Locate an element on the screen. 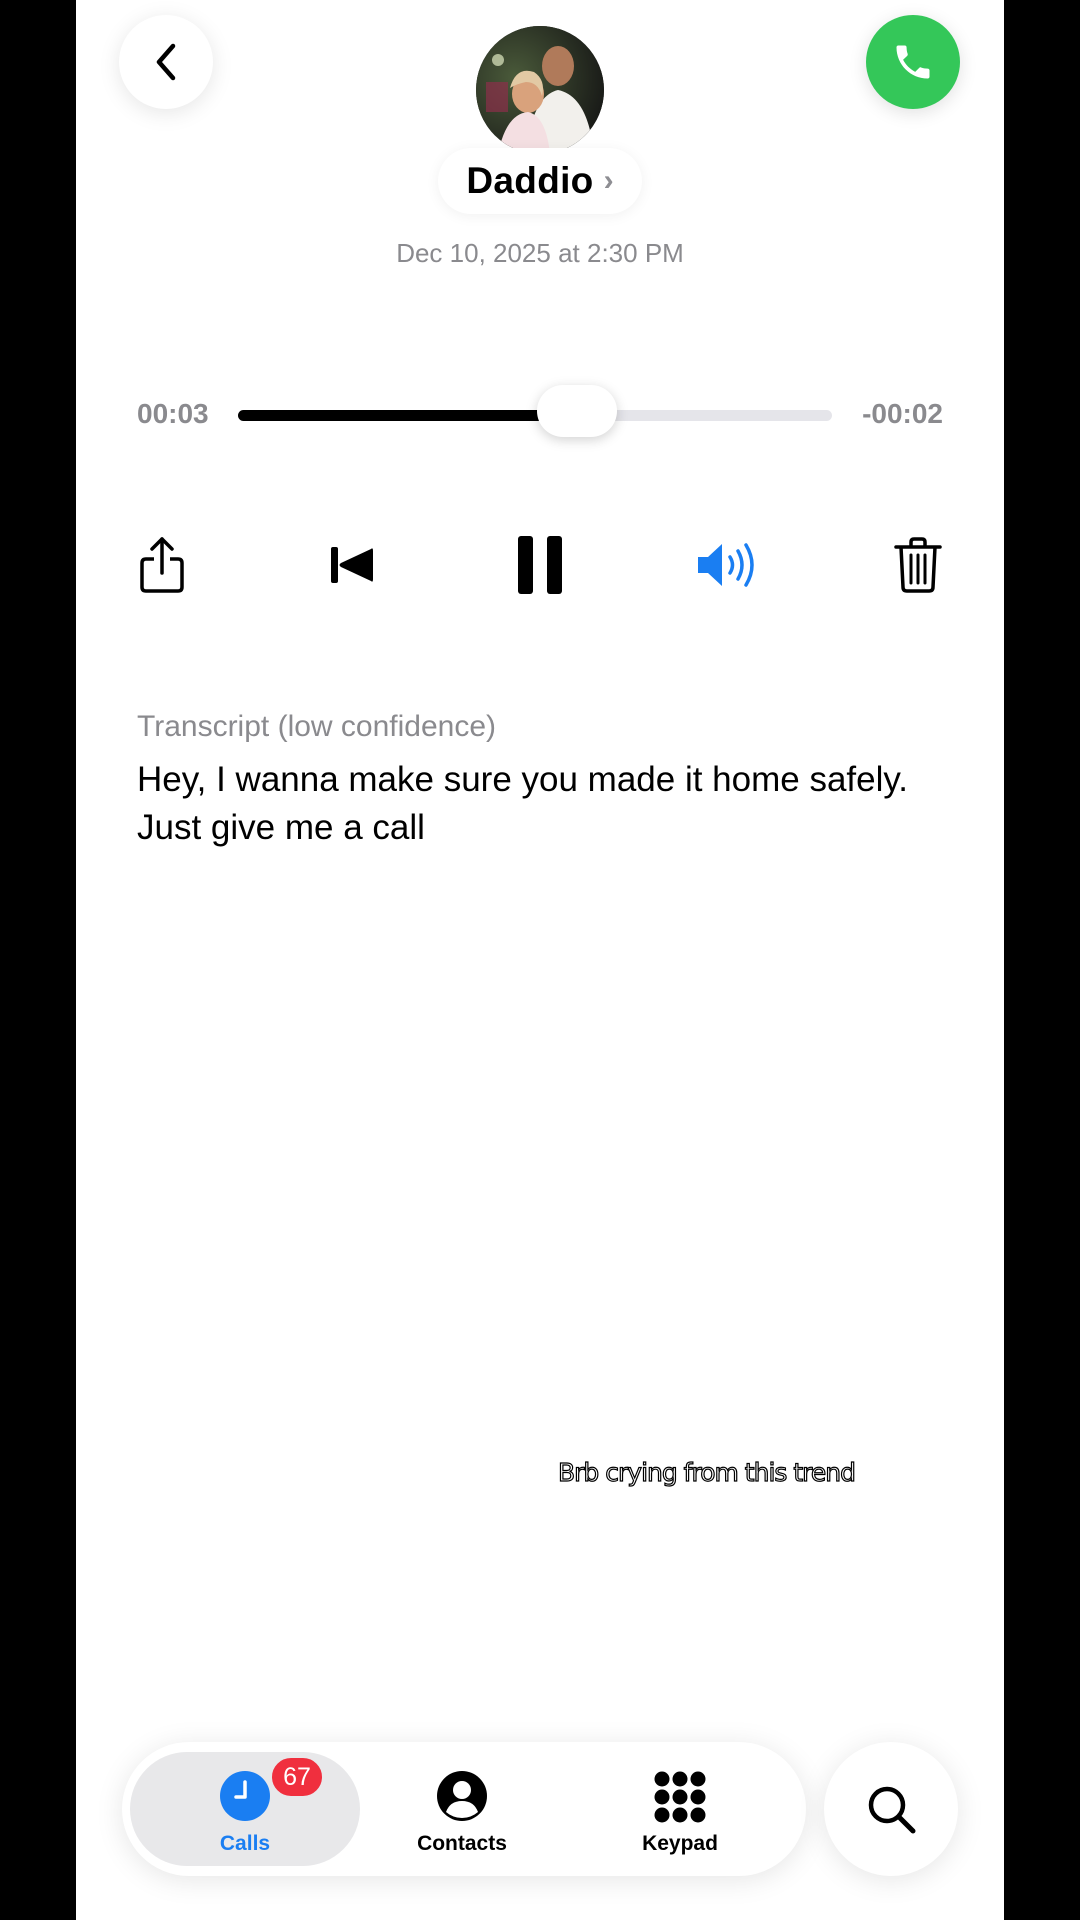 The width and height of the screenshot is (1080, 1920). skip-back-button is located at coordinates (352, 565).